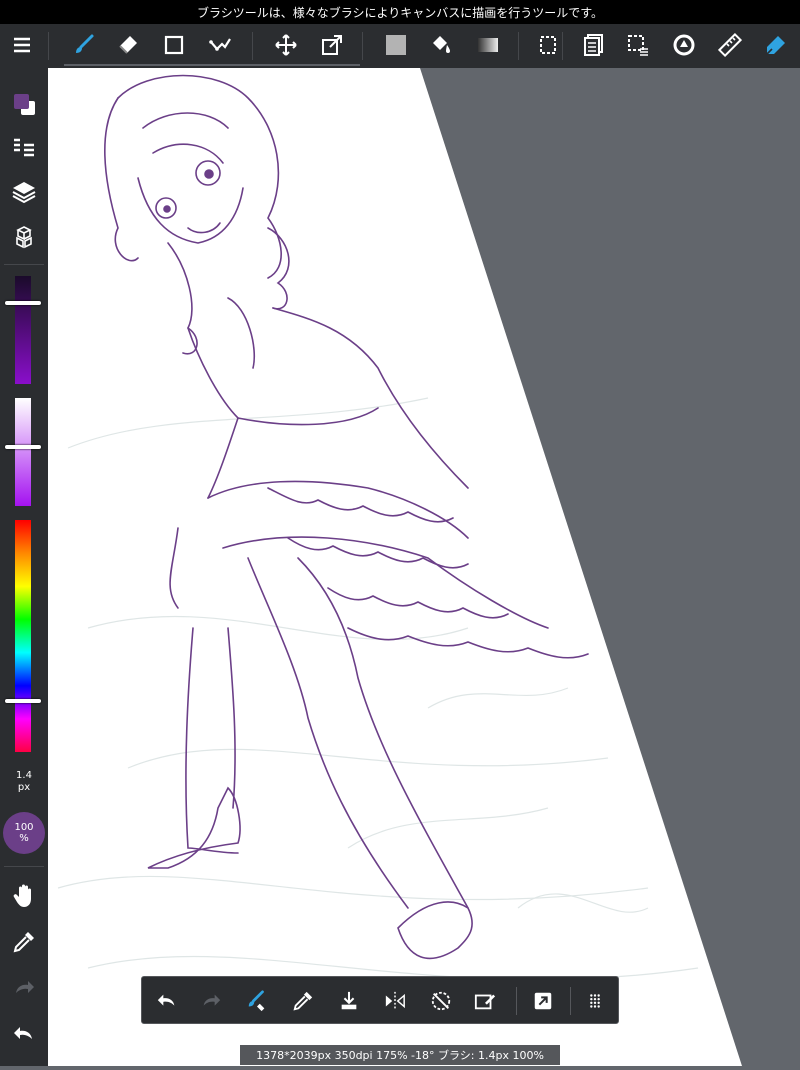 Image resolution: width=800 pixels, height=1070 pixels. Describe the element at coordinates (595, 1001) in the screenshot. I see `more-icon` at that location.